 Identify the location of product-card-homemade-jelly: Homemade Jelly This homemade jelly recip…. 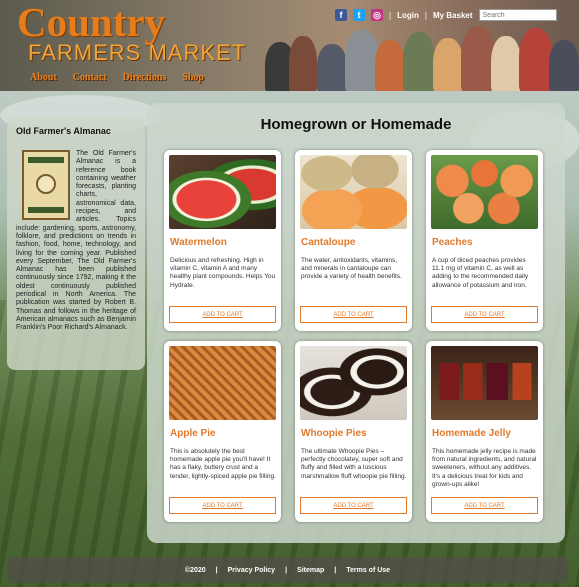
(484, 431).